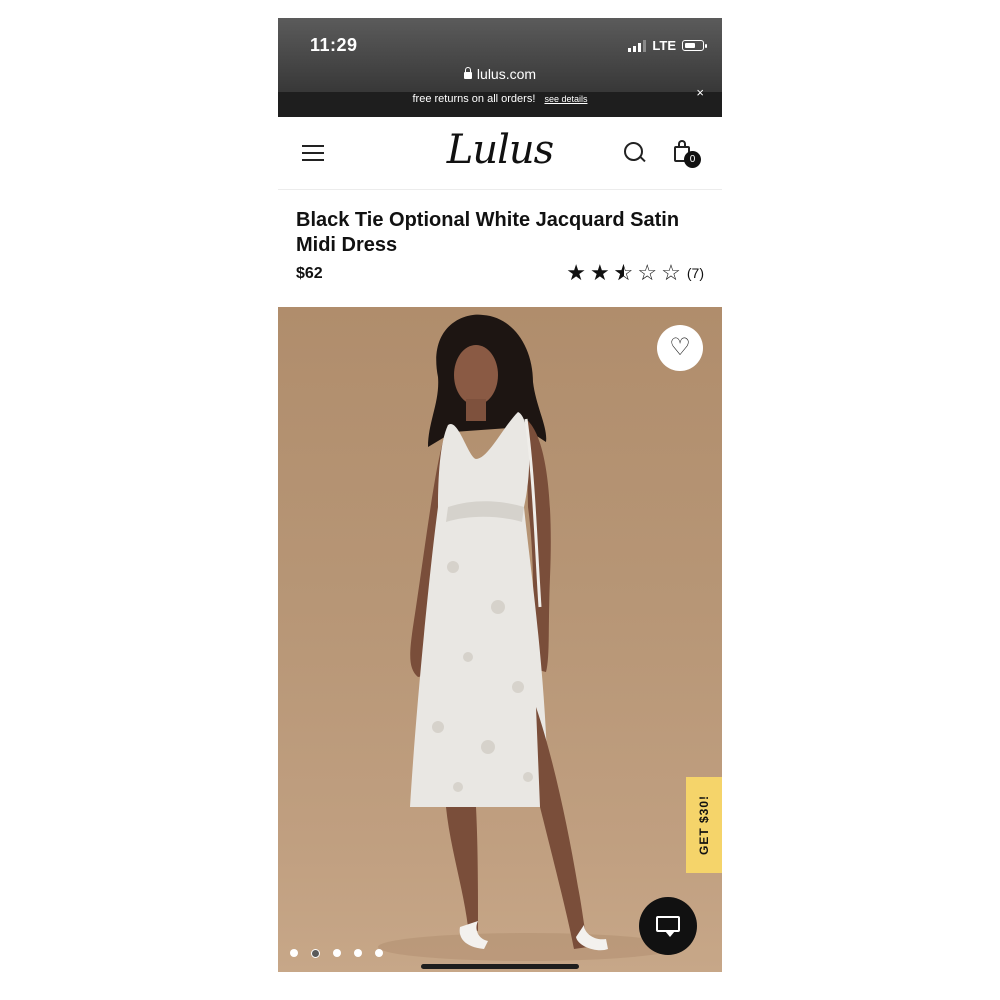 The image size is (1000, 1000). I want to click on product-price: $62, so click(309, 273).